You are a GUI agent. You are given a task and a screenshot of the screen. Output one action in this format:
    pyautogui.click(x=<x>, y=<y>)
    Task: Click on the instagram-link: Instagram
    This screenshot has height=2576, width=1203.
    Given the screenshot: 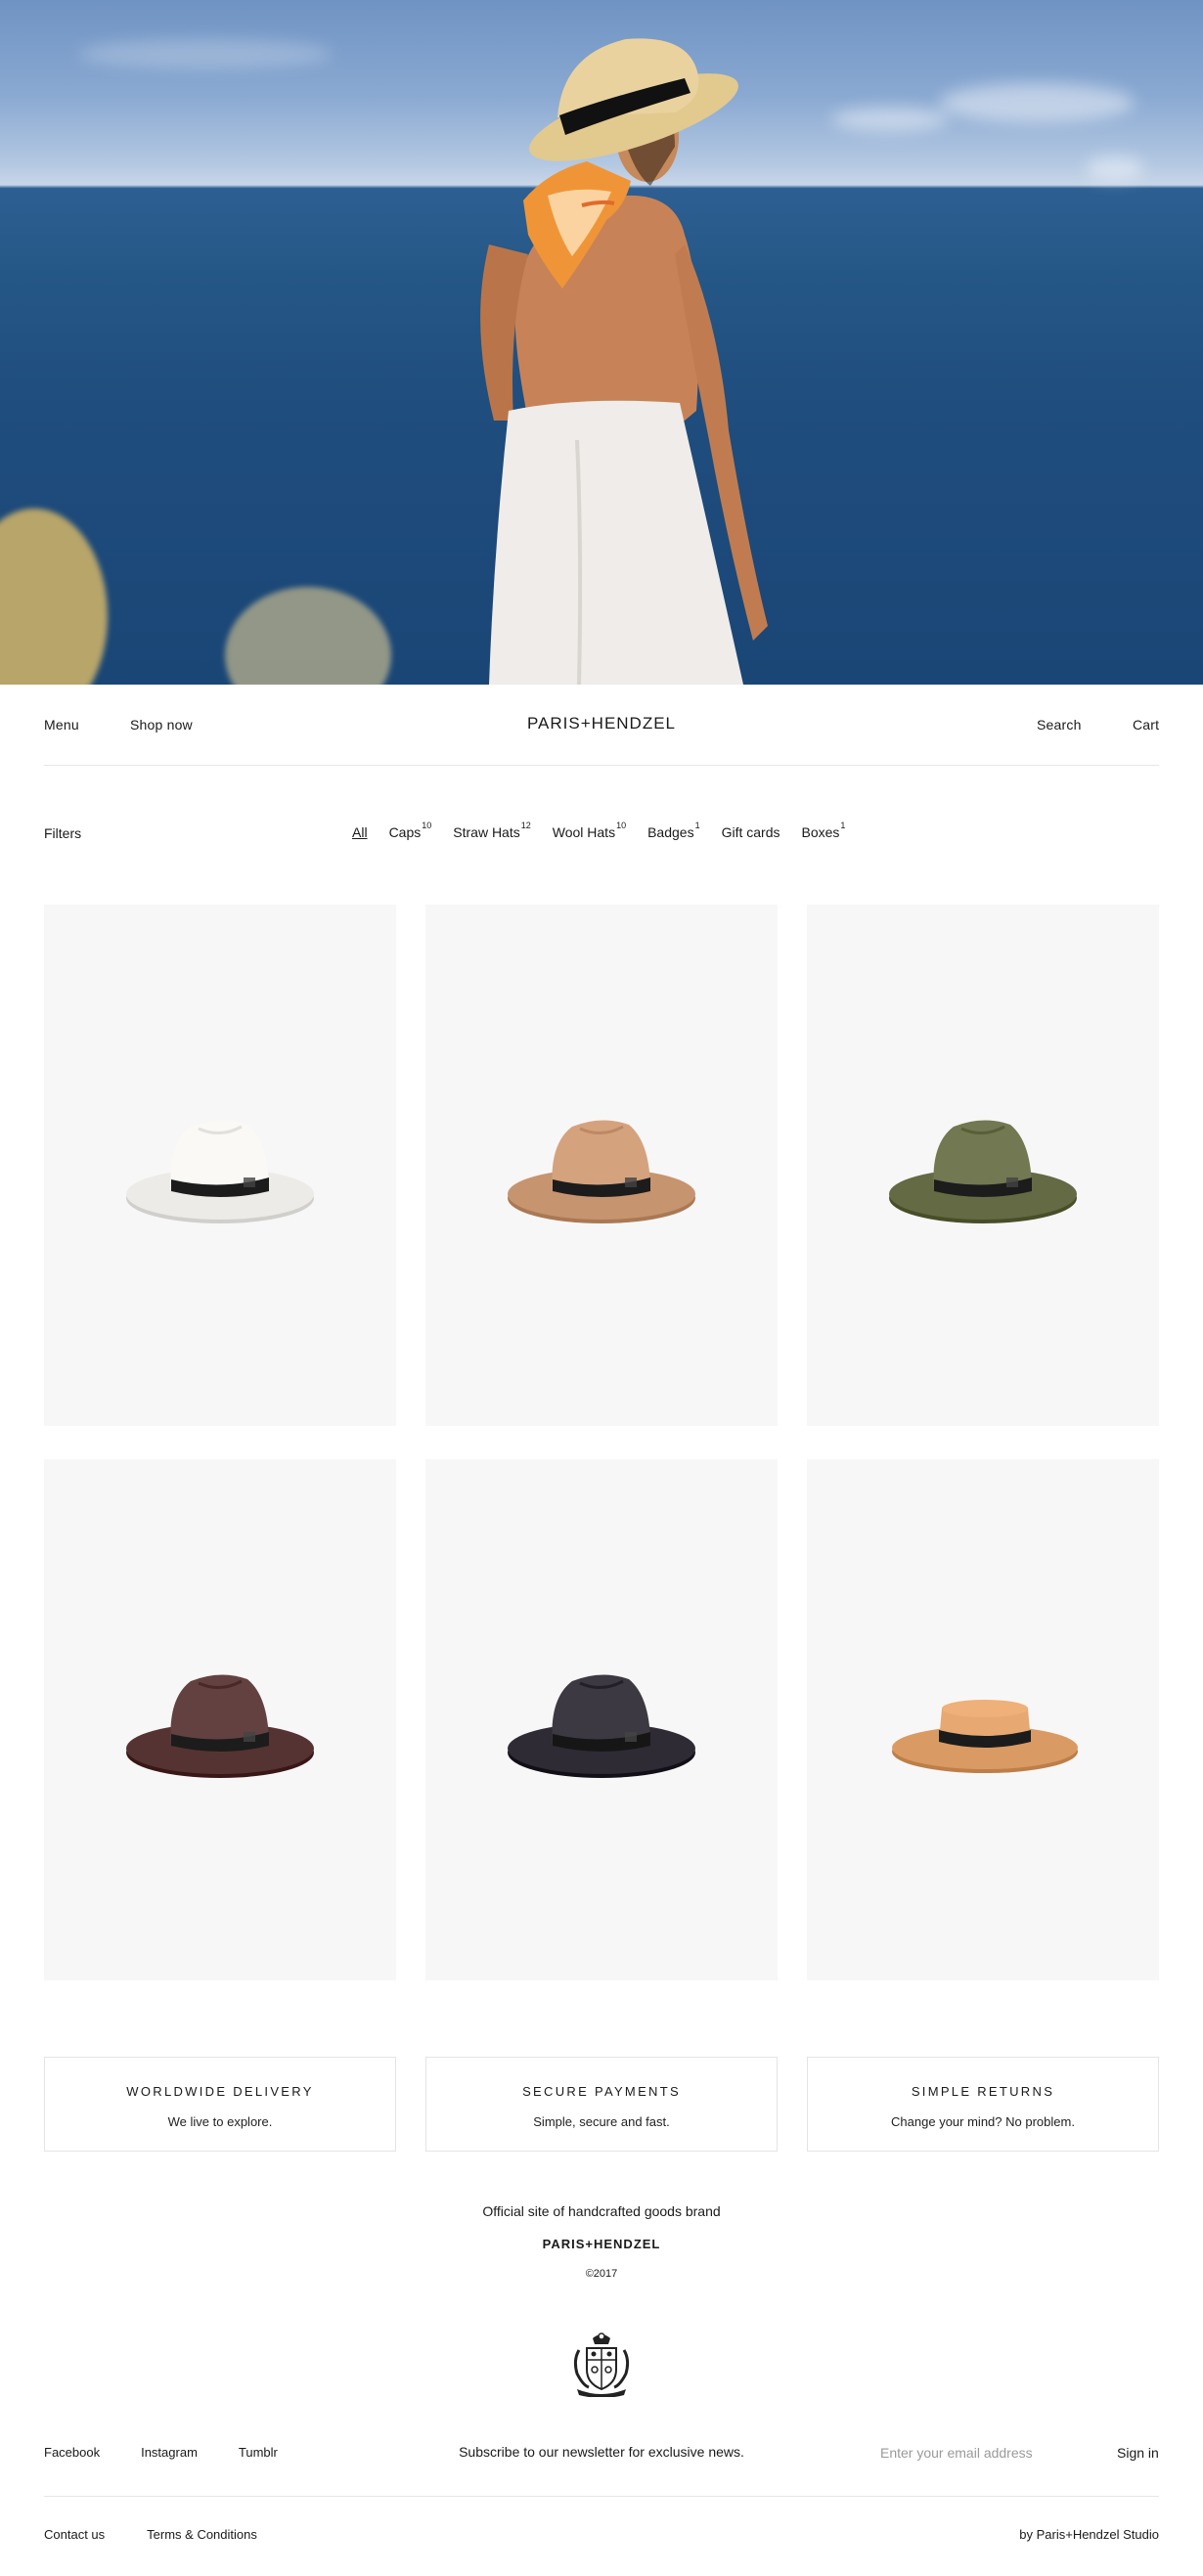 What is the action you would take?
    pyautogui.click(x=169, y=2453)
    